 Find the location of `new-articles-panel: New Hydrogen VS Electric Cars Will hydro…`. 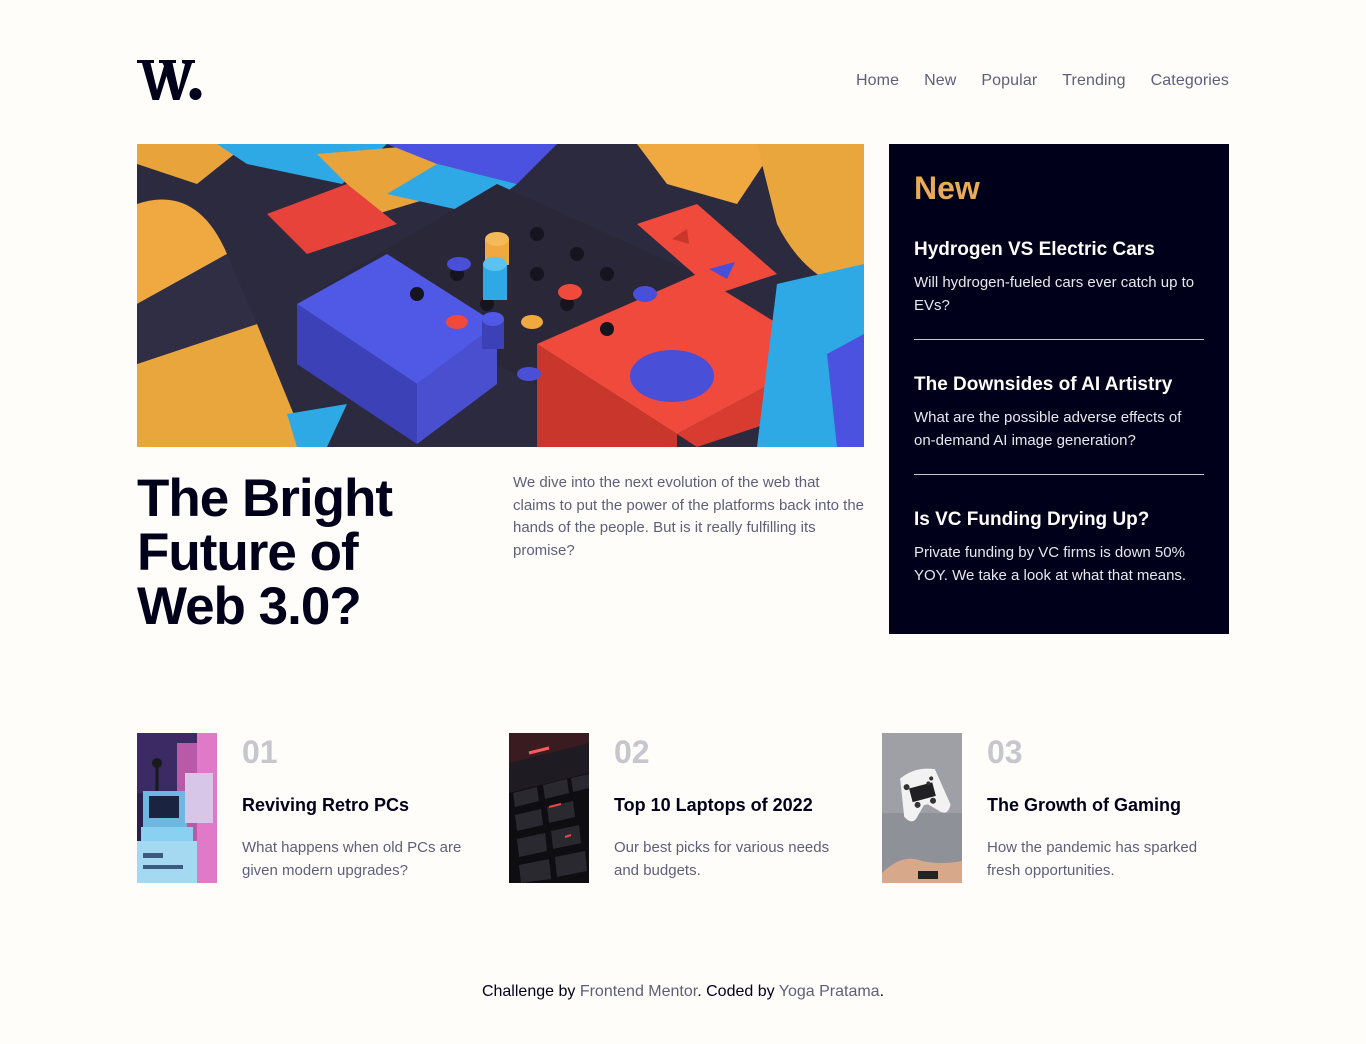

new-articles-panel: New Hydrogen VS Electric Cars Will hydro… is located at coordinates (1059, 389).